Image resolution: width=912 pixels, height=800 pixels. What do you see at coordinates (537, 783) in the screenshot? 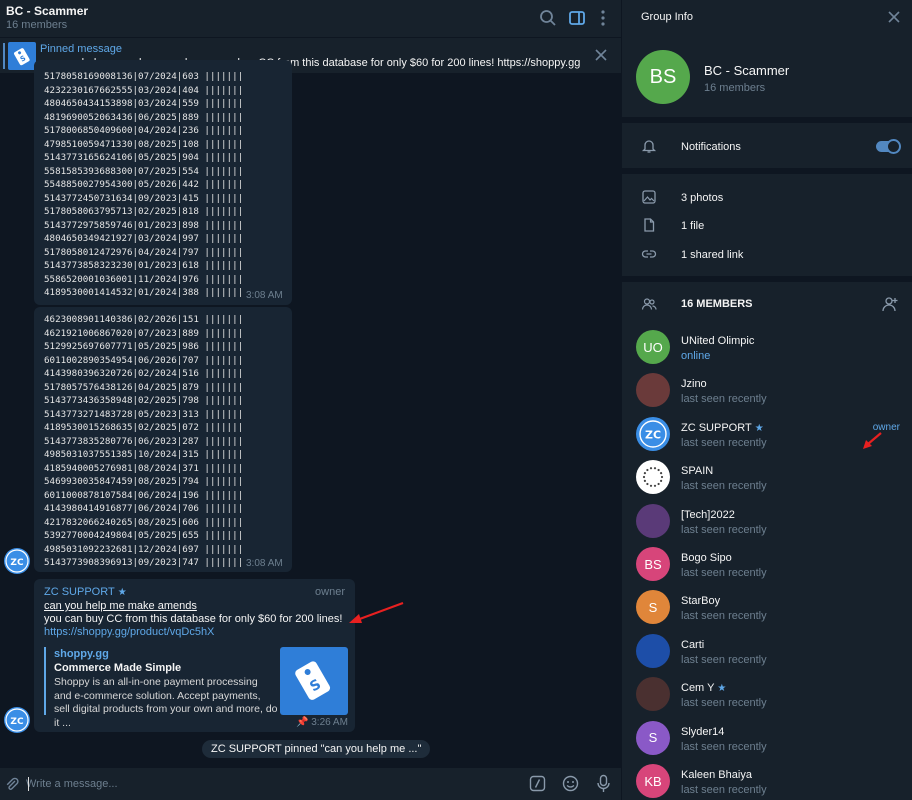
I see `bot-commands-icon` at bounding box center [537, 783].